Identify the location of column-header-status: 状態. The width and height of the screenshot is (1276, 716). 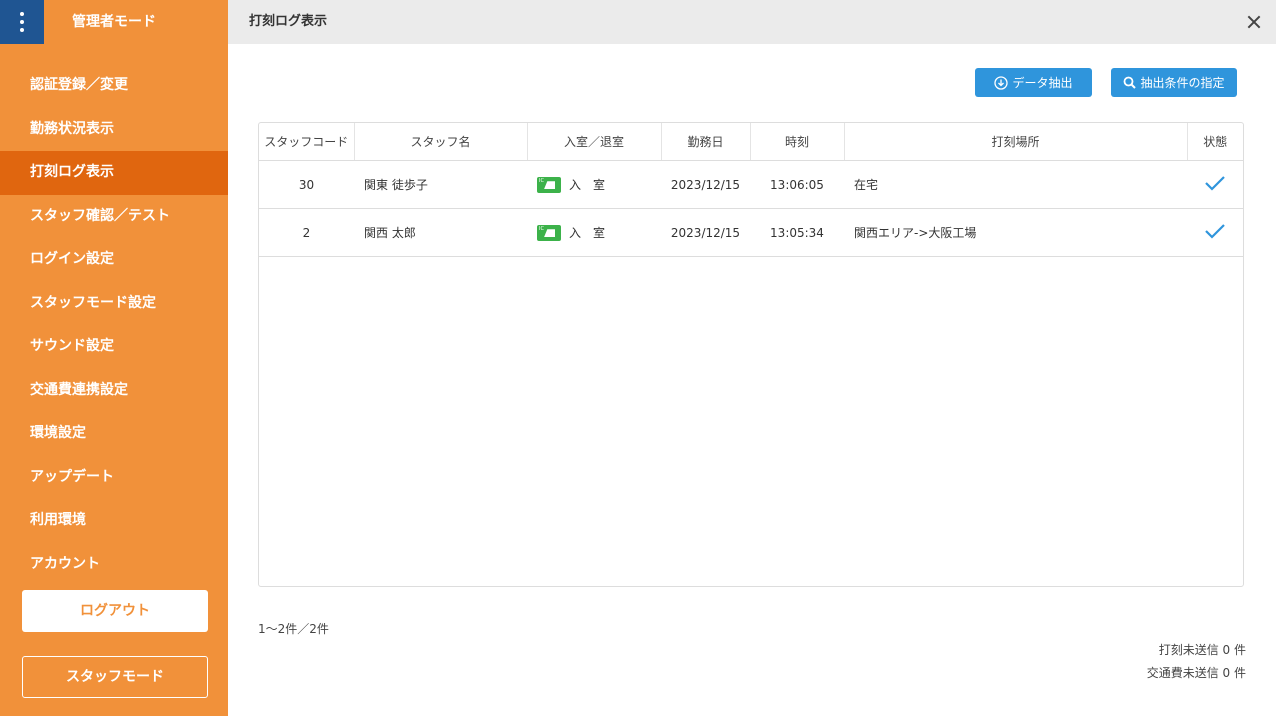
(1215, 142).